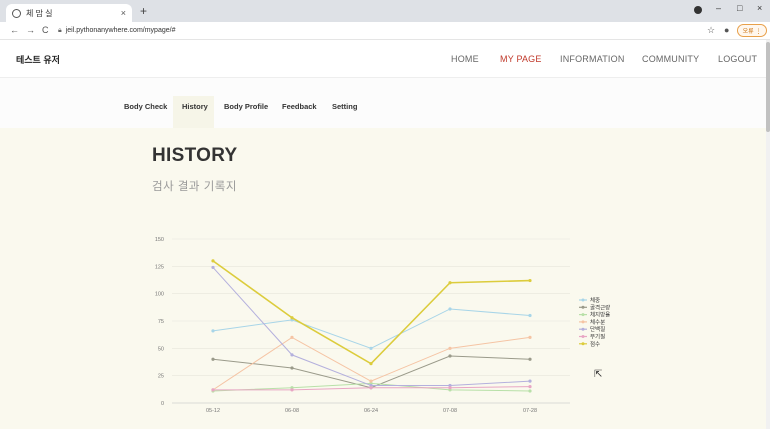 The height and width of the screenshot is (429, 770). I want to click on forward-button: →, so click(30, 30).